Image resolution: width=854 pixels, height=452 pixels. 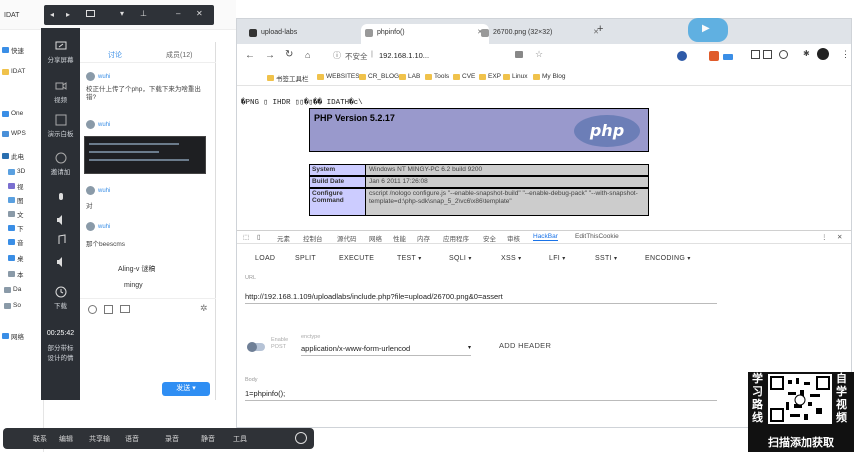 I want to click on invite-button: 邀请加, so click(x=60, y=164).